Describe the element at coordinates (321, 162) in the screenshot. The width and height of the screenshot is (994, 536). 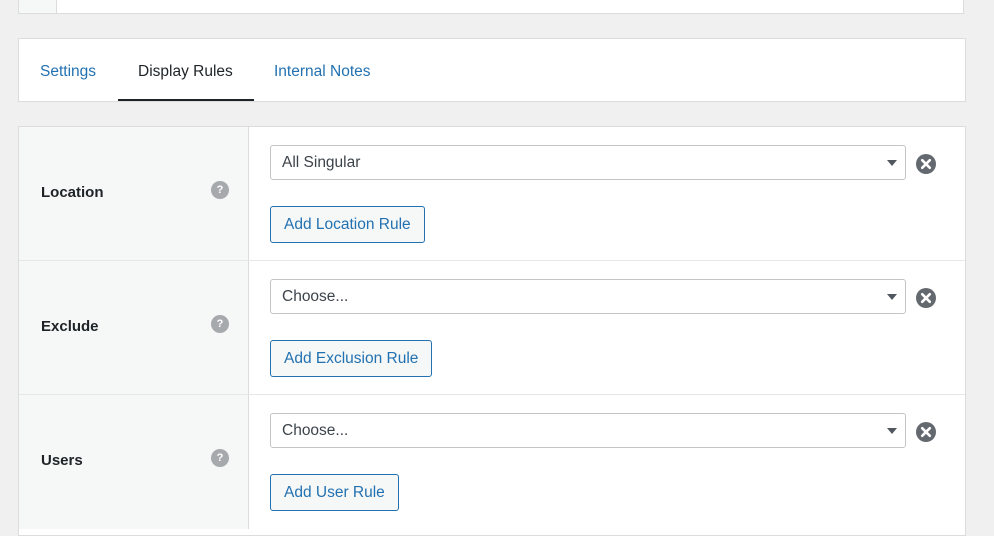
I see `select-value: All Singular` at that location.